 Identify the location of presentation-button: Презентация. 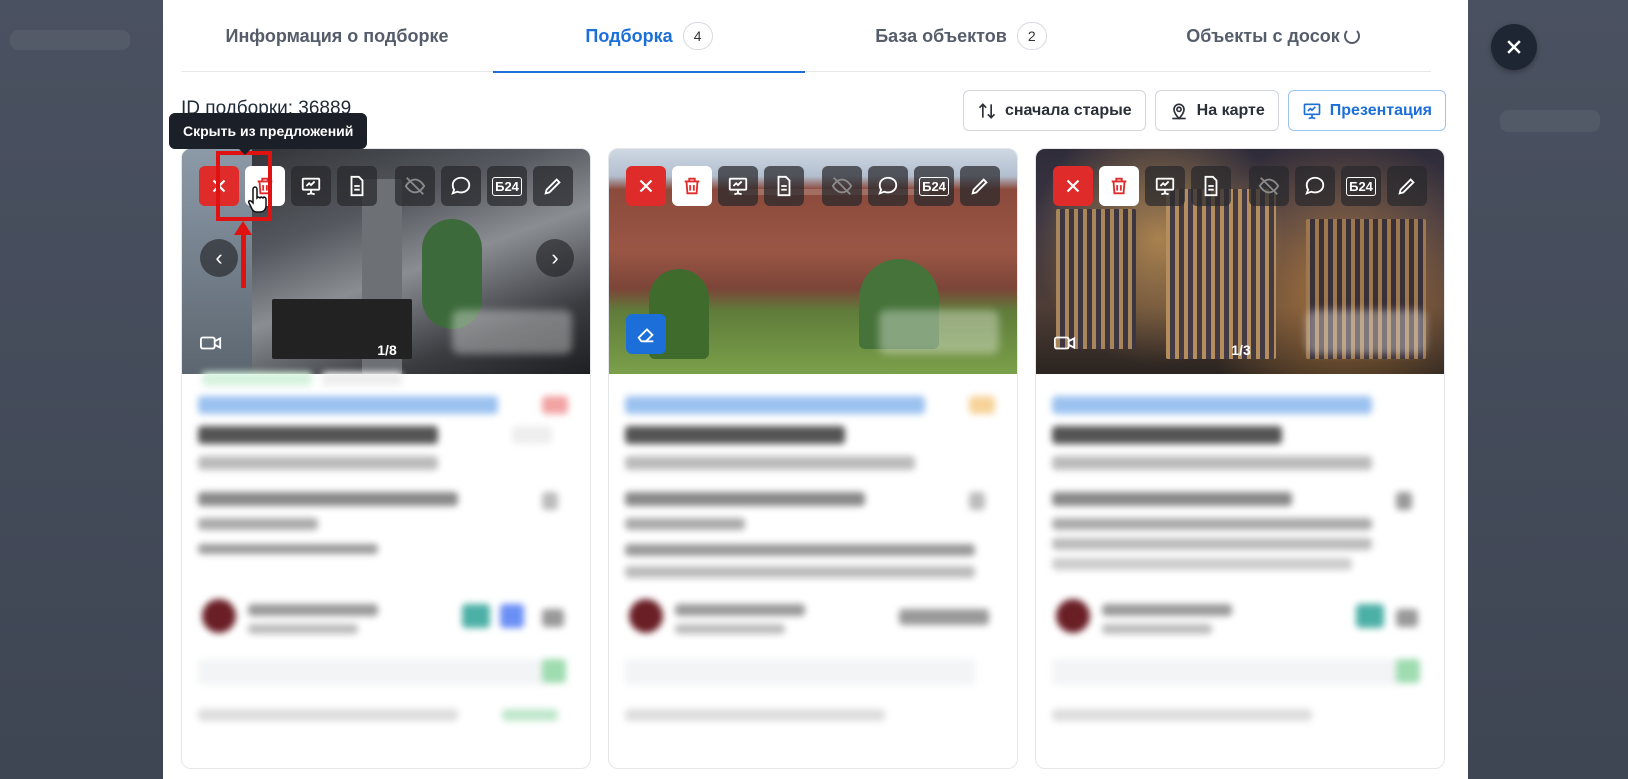
(1366, 110).